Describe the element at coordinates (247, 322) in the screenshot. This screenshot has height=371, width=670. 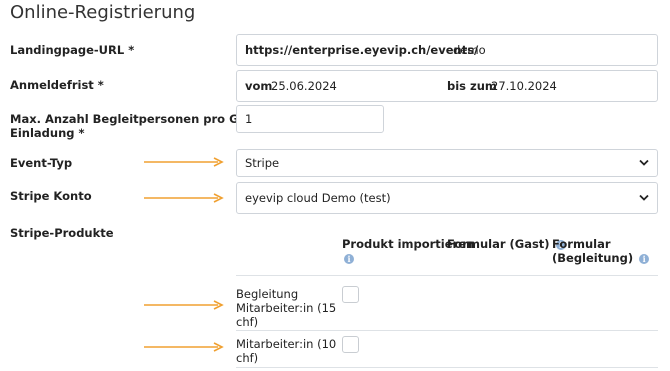
I see `product-1-line3: chf)` at that location.